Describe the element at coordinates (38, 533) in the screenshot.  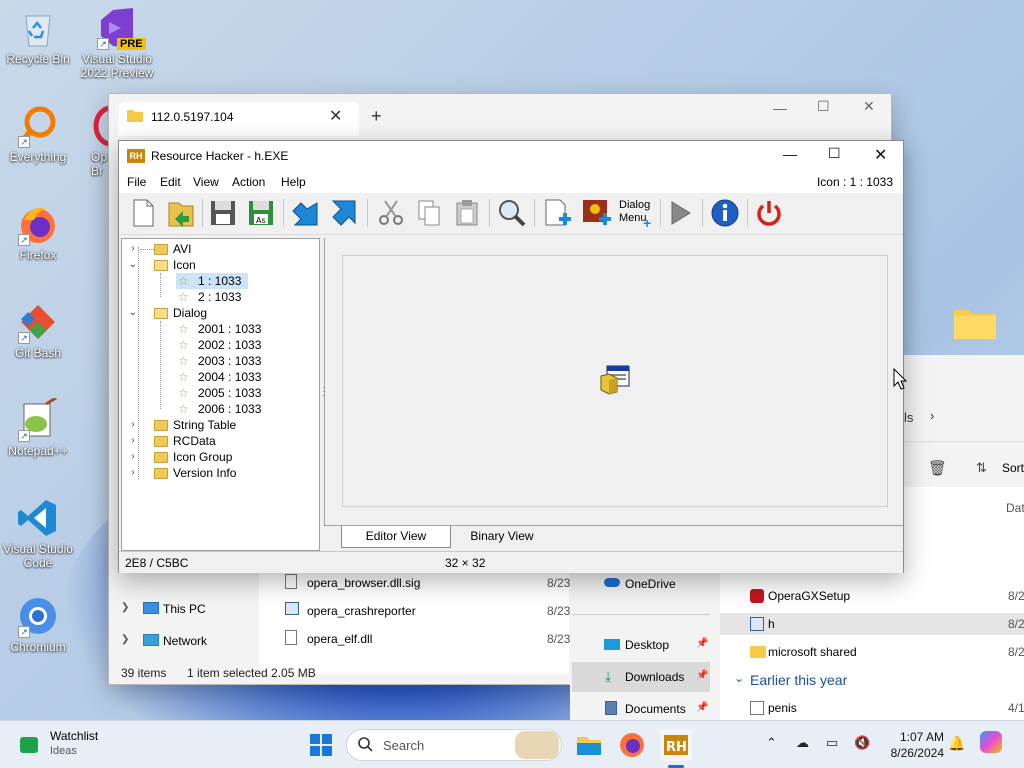
I see `desktop-icon-vscode: Visual Studio Code` at that location.